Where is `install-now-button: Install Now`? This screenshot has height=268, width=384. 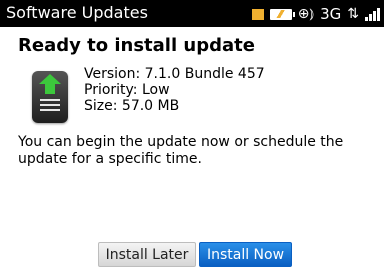 install-now-button: Install Now is located at coordinates (245, 254).